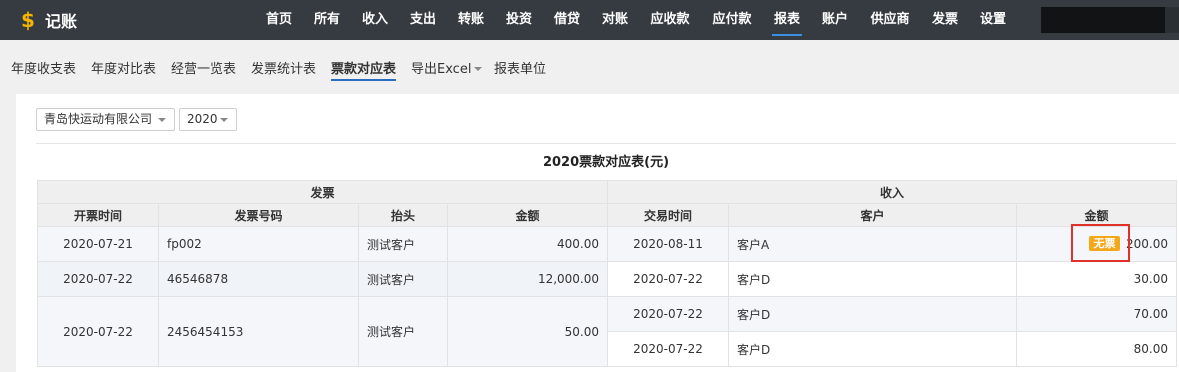  Describe the element at coordinates (43, 69) in the screenshot. I see `tab-annual-income-expense: 年度收支表` at that location.